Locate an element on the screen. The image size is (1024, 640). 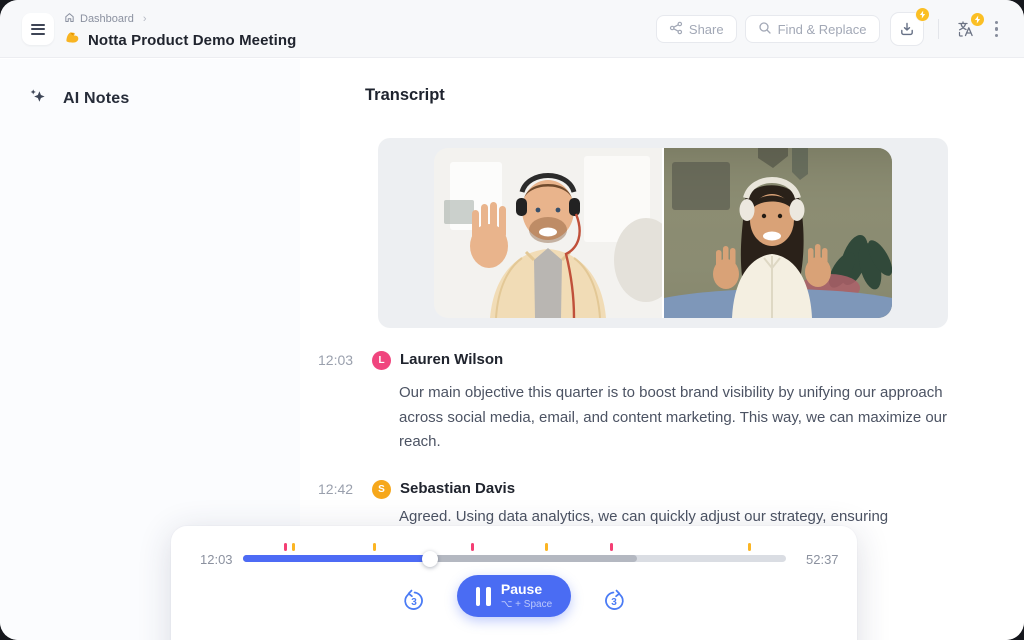
share-button-label: Share is located at coordinates (706, 29).